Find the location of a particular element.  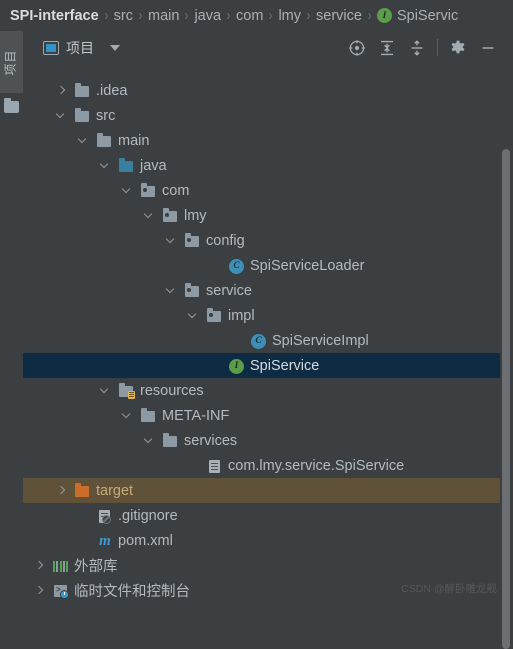

collapse-all-button is located at coordinates (417, 48).